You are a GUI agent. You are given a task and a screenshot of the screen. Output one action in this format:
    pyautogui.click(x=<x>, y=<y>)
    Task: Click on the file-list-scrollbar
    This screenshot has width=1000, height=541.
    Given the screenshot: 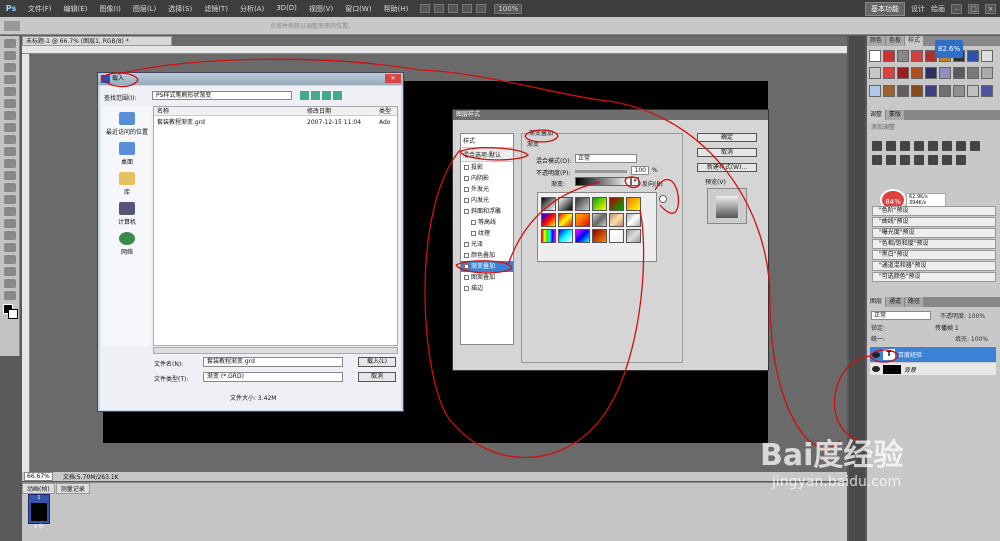 What is the action you would take?
    pyautogui.click(x=275, y=350)
    